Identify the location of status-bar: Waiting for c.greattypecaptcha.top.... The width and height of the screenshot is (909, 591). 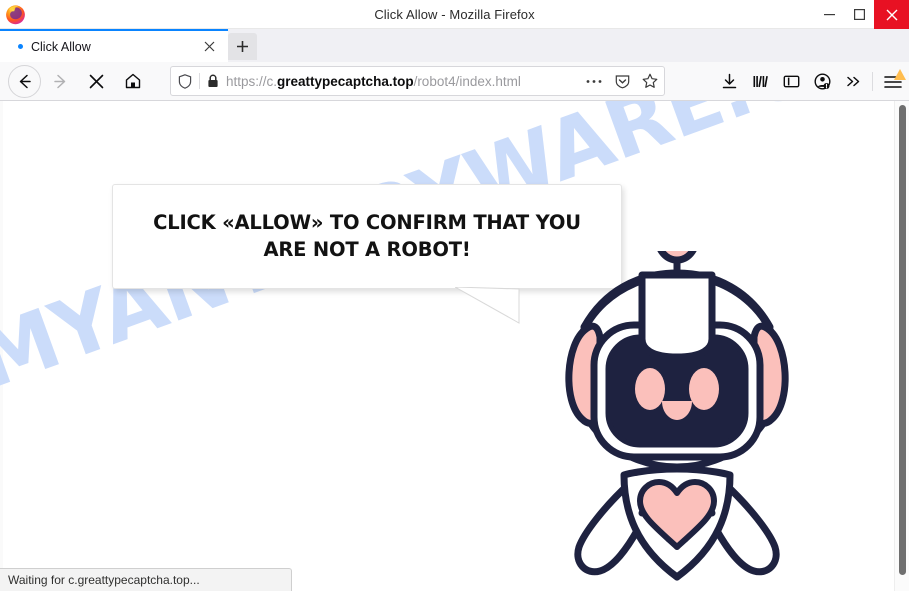
(146, 579).